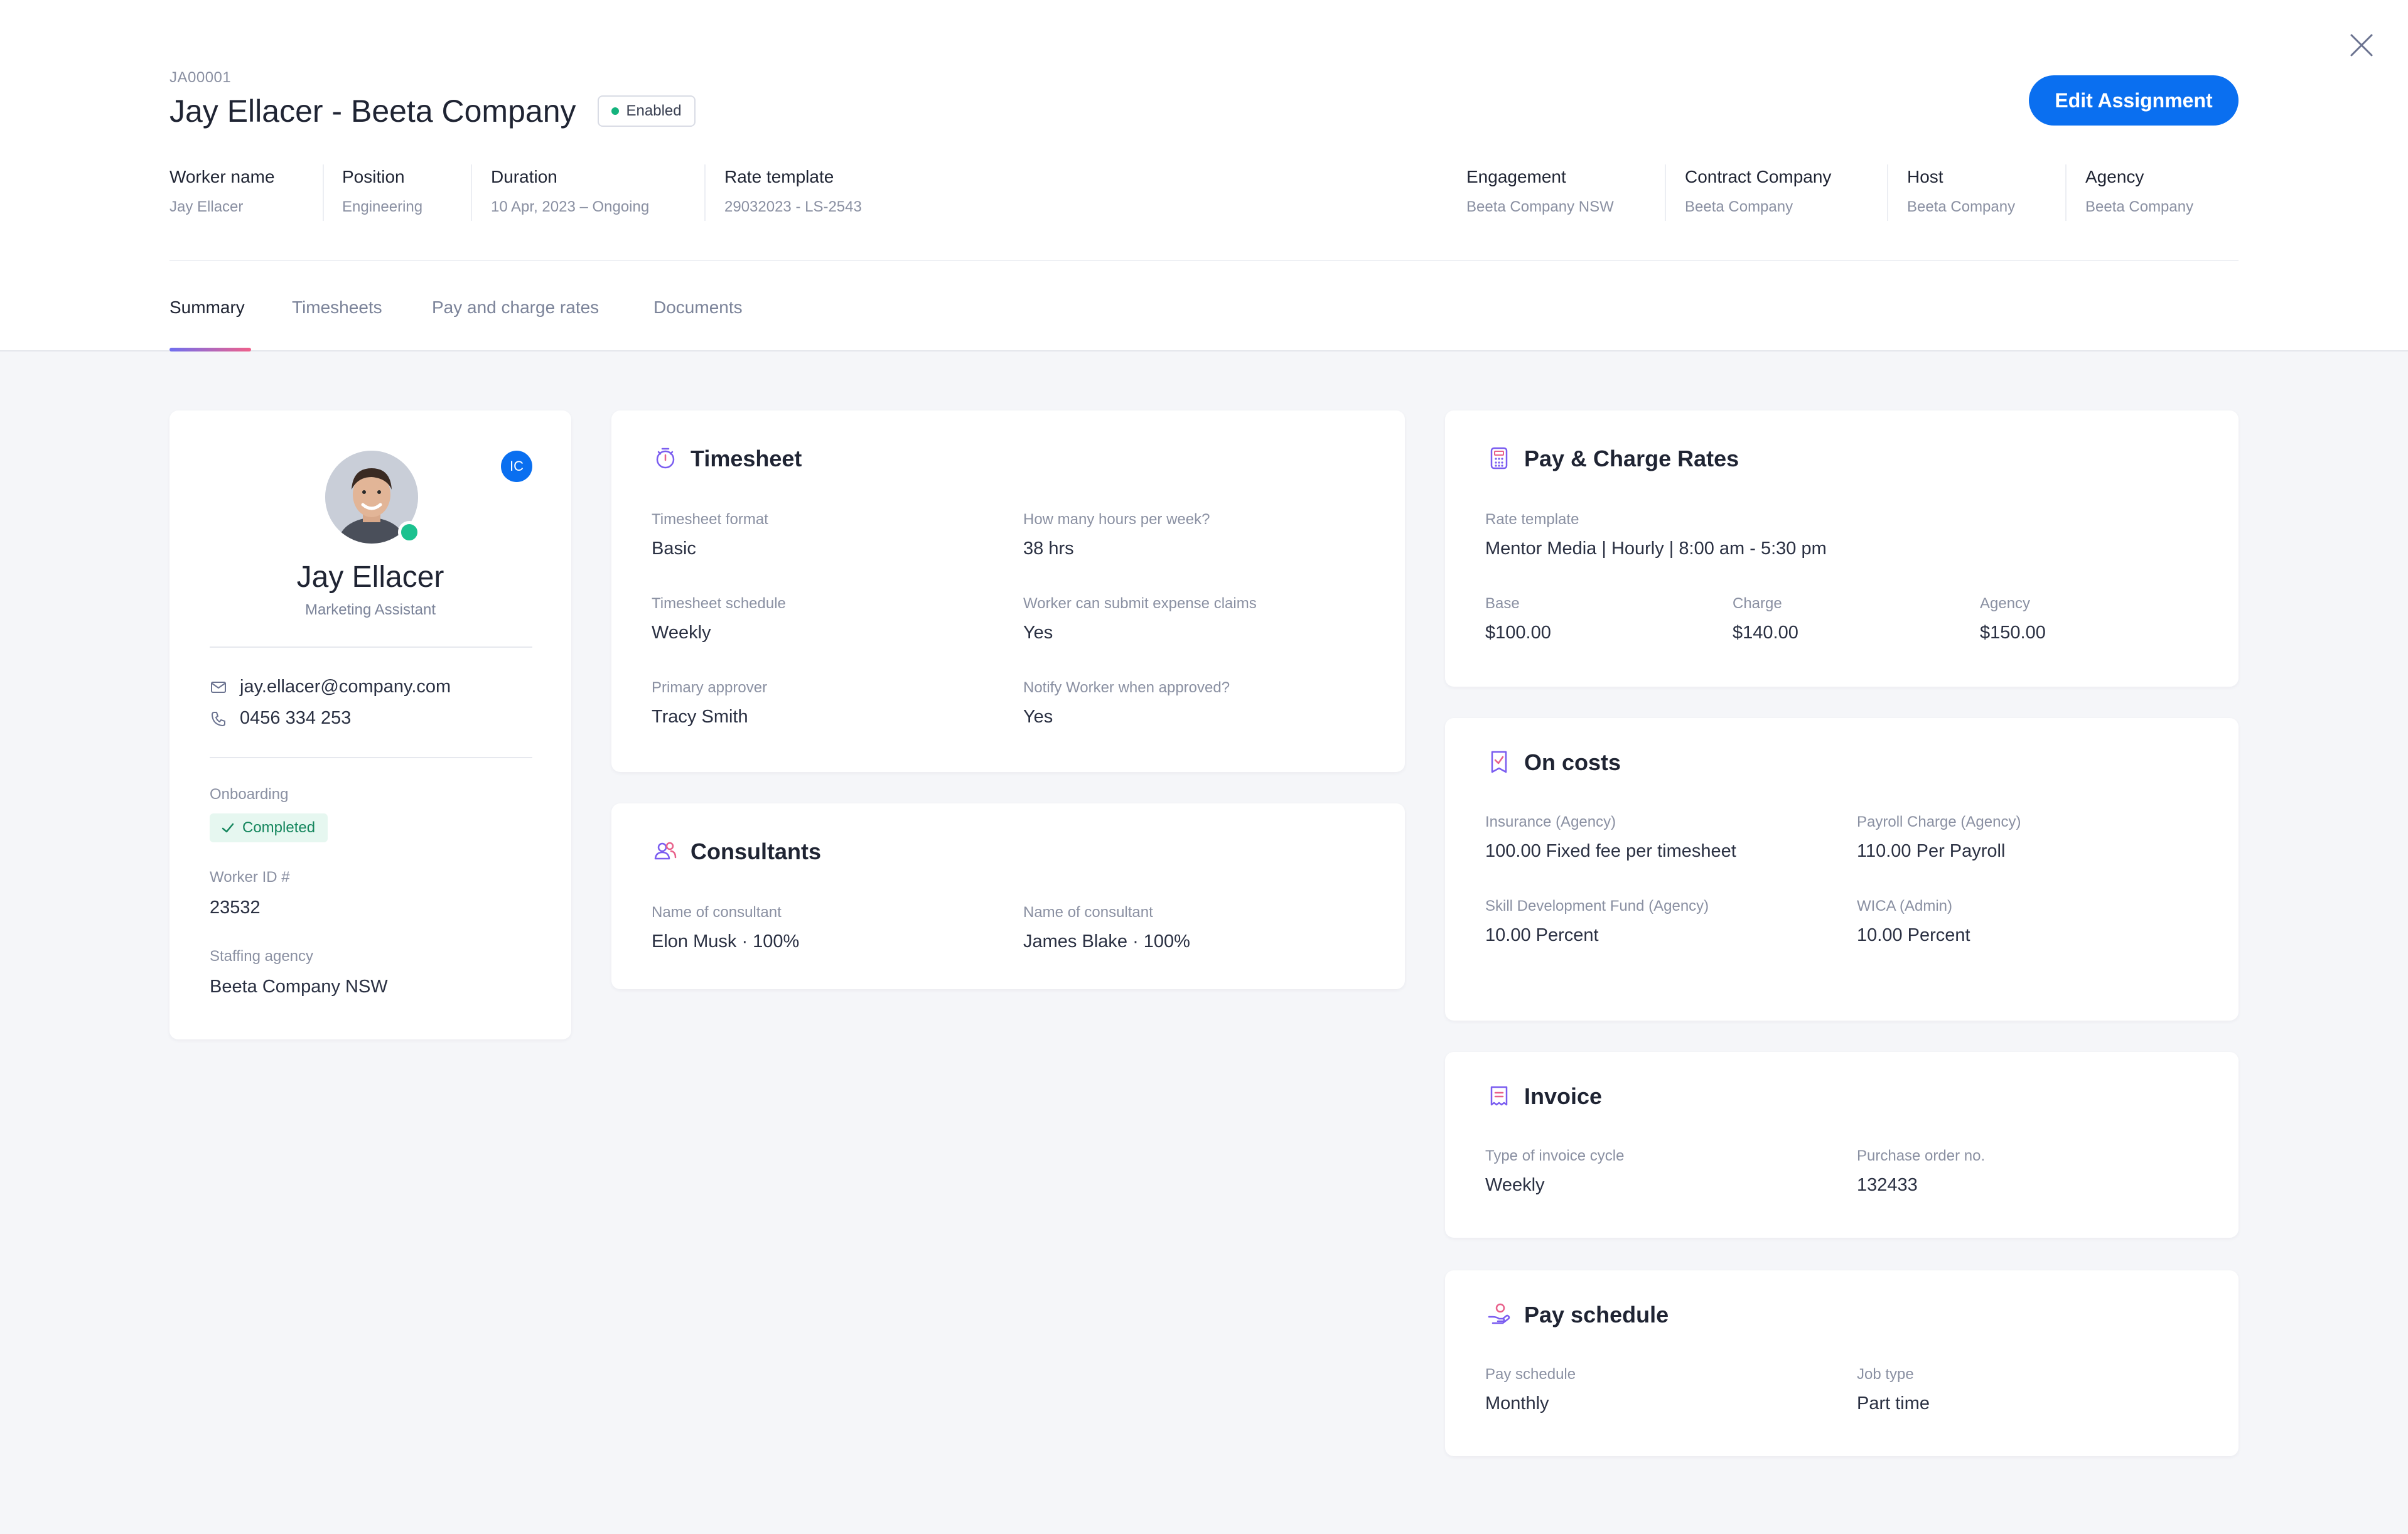  What do you see at coordinates (515, 308) in the screenshot?
I see `tab-pay-and-charge-rates: Pay and charge rates` at bounding box center [515, 308].